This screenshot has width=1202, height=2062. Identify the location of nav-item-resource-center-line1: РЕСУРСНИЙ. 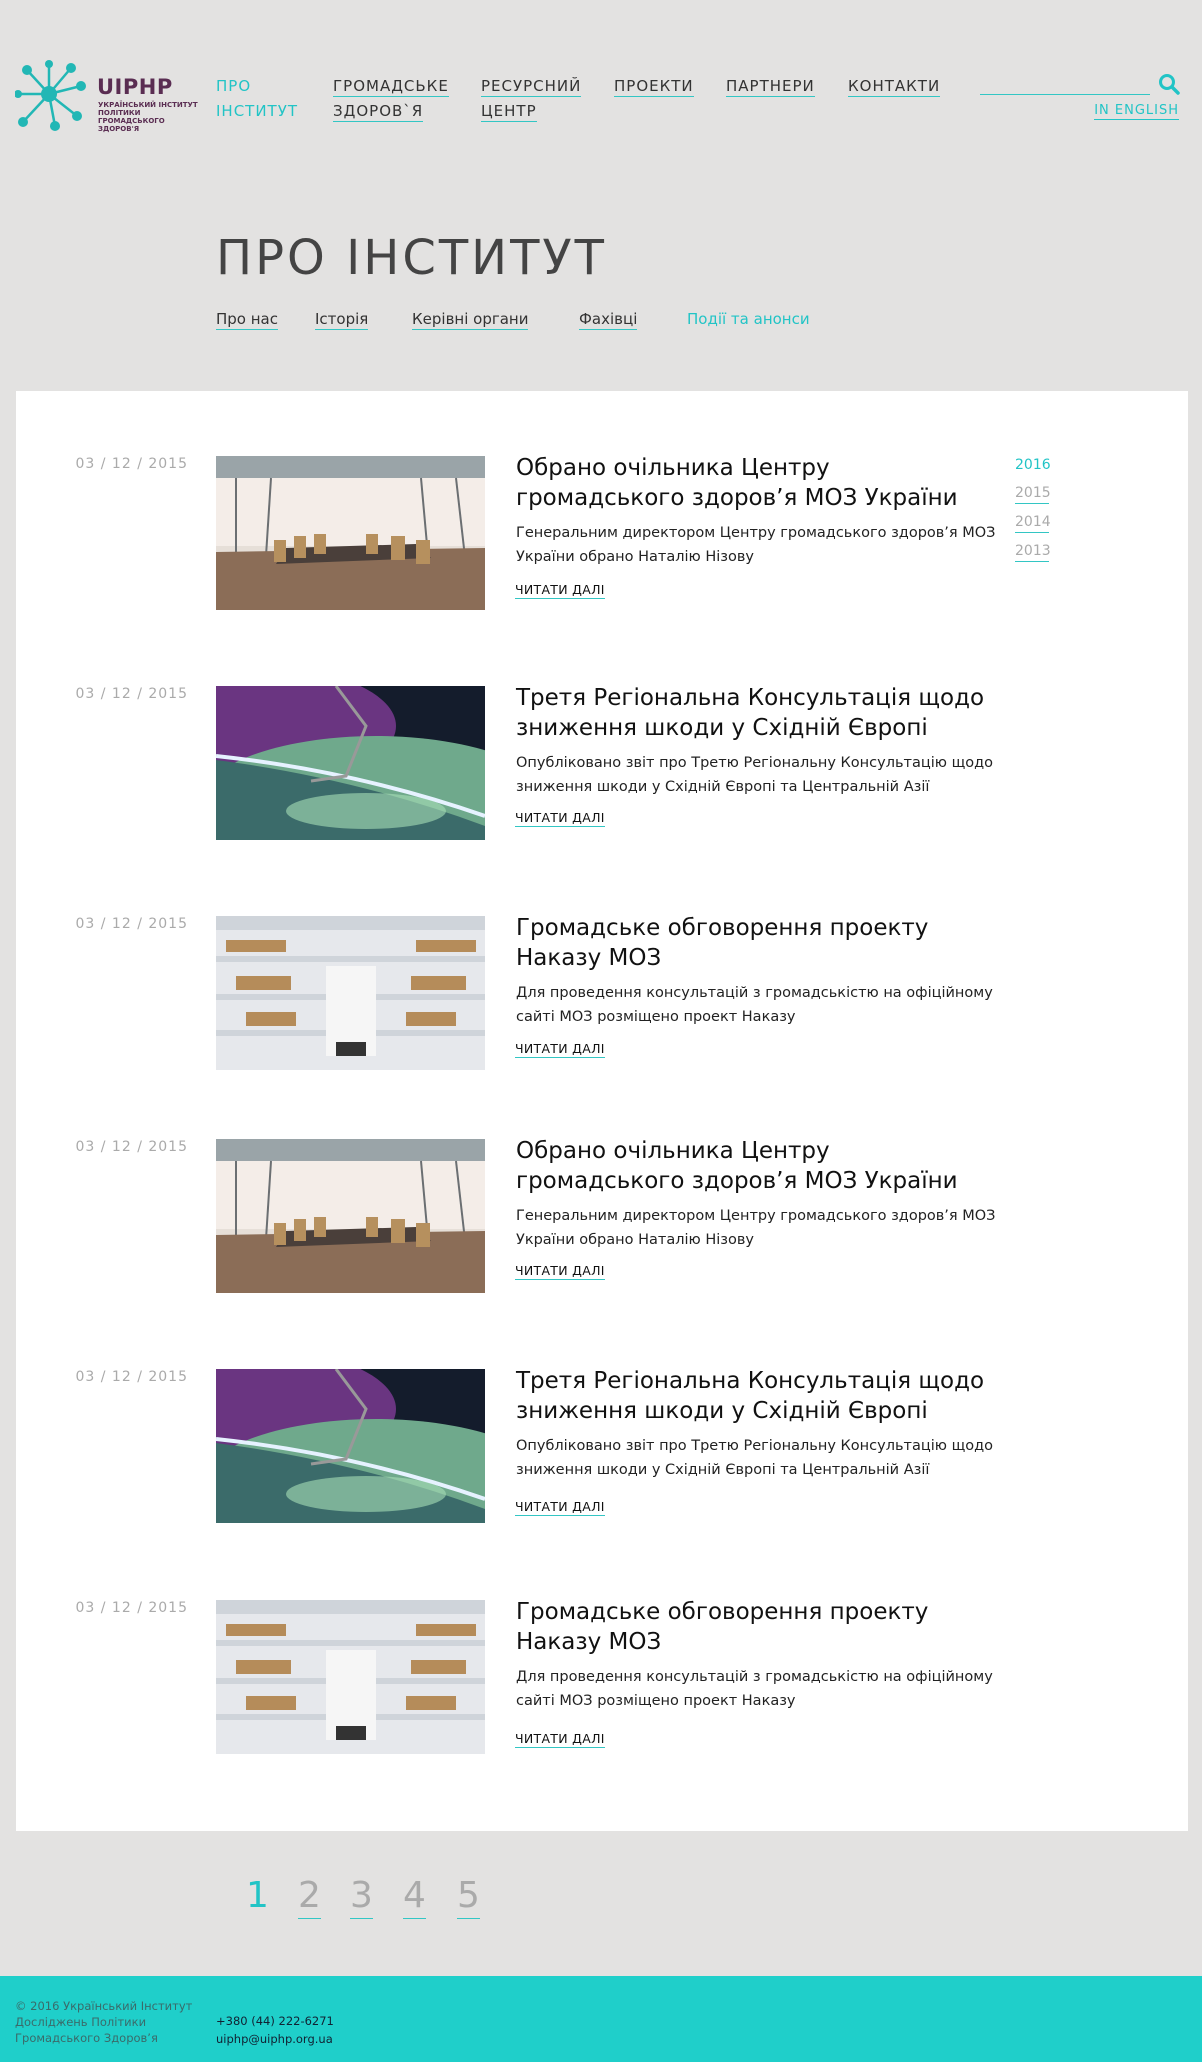
(531, 87).